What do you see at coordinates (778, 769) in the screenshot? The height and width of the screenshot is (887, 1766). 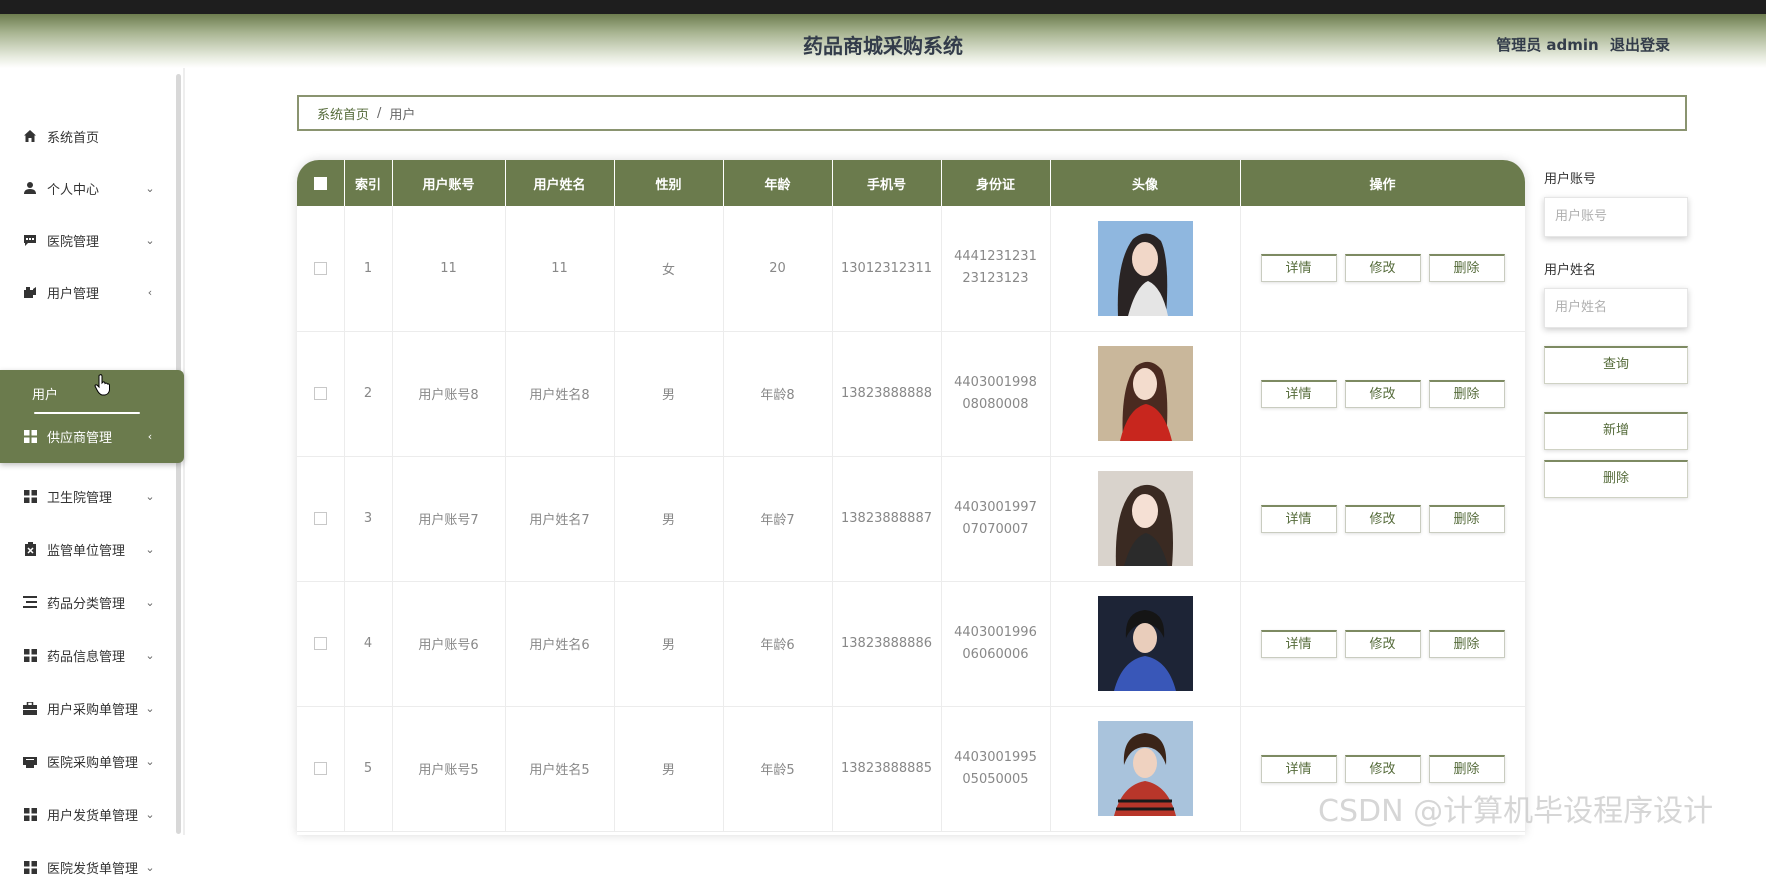 I see `age-cell: 年龄5` at bounding box center [778, 769].